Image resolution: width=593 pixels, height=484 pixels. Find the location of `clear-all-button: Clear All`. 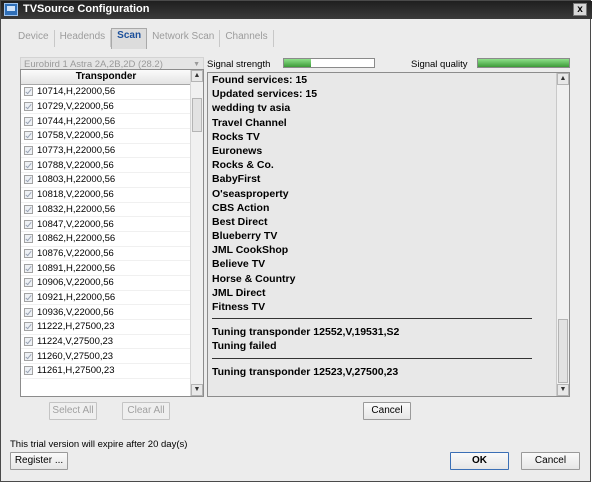

clear-all-button: Clear All is located at coordinates (146, 411).